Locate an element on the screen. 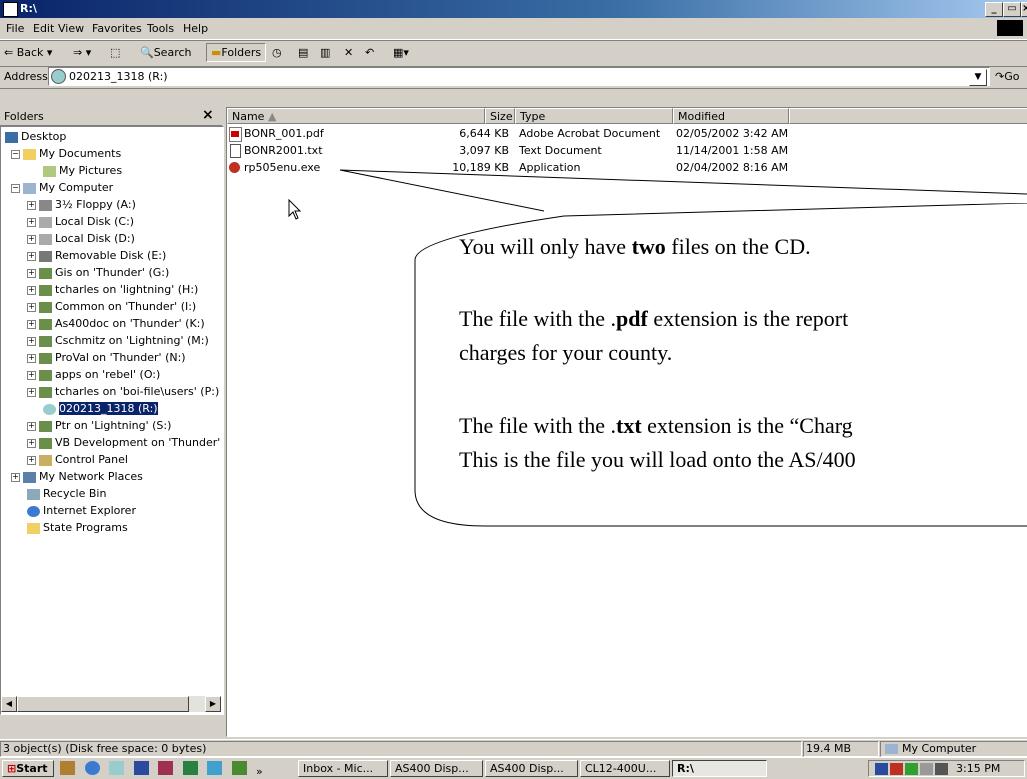 This screenshot has height=779, width=1027. app-shortcut-icon is located at coordinates (239, 768).